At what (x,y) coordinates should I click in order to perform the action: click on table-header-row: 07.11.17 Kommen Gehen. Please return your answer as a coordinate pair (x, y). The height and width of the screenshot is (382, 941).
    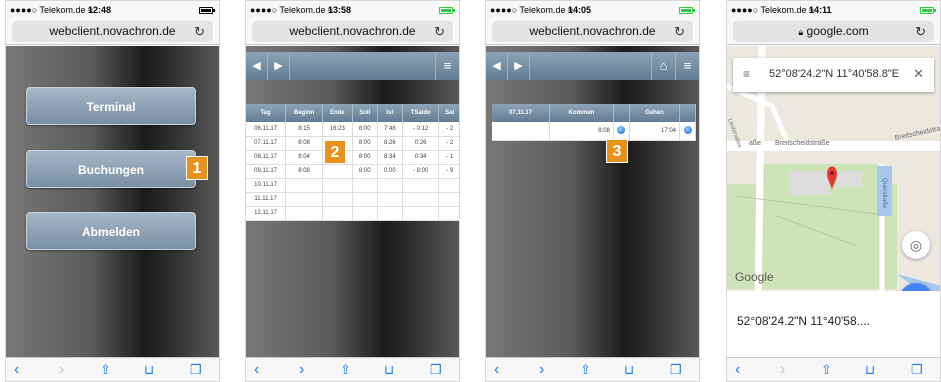
    Looking at the image, I should click on (594, 113).